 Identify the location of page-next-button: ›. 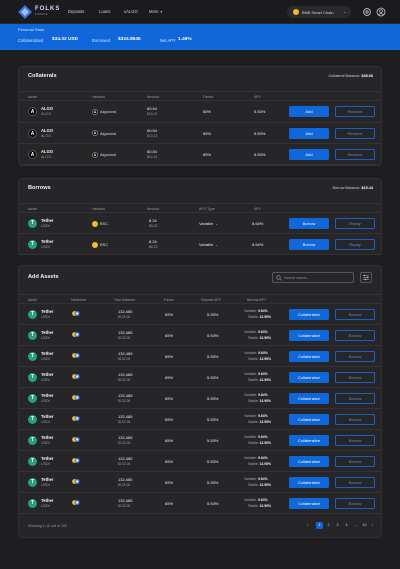
(372, 525).